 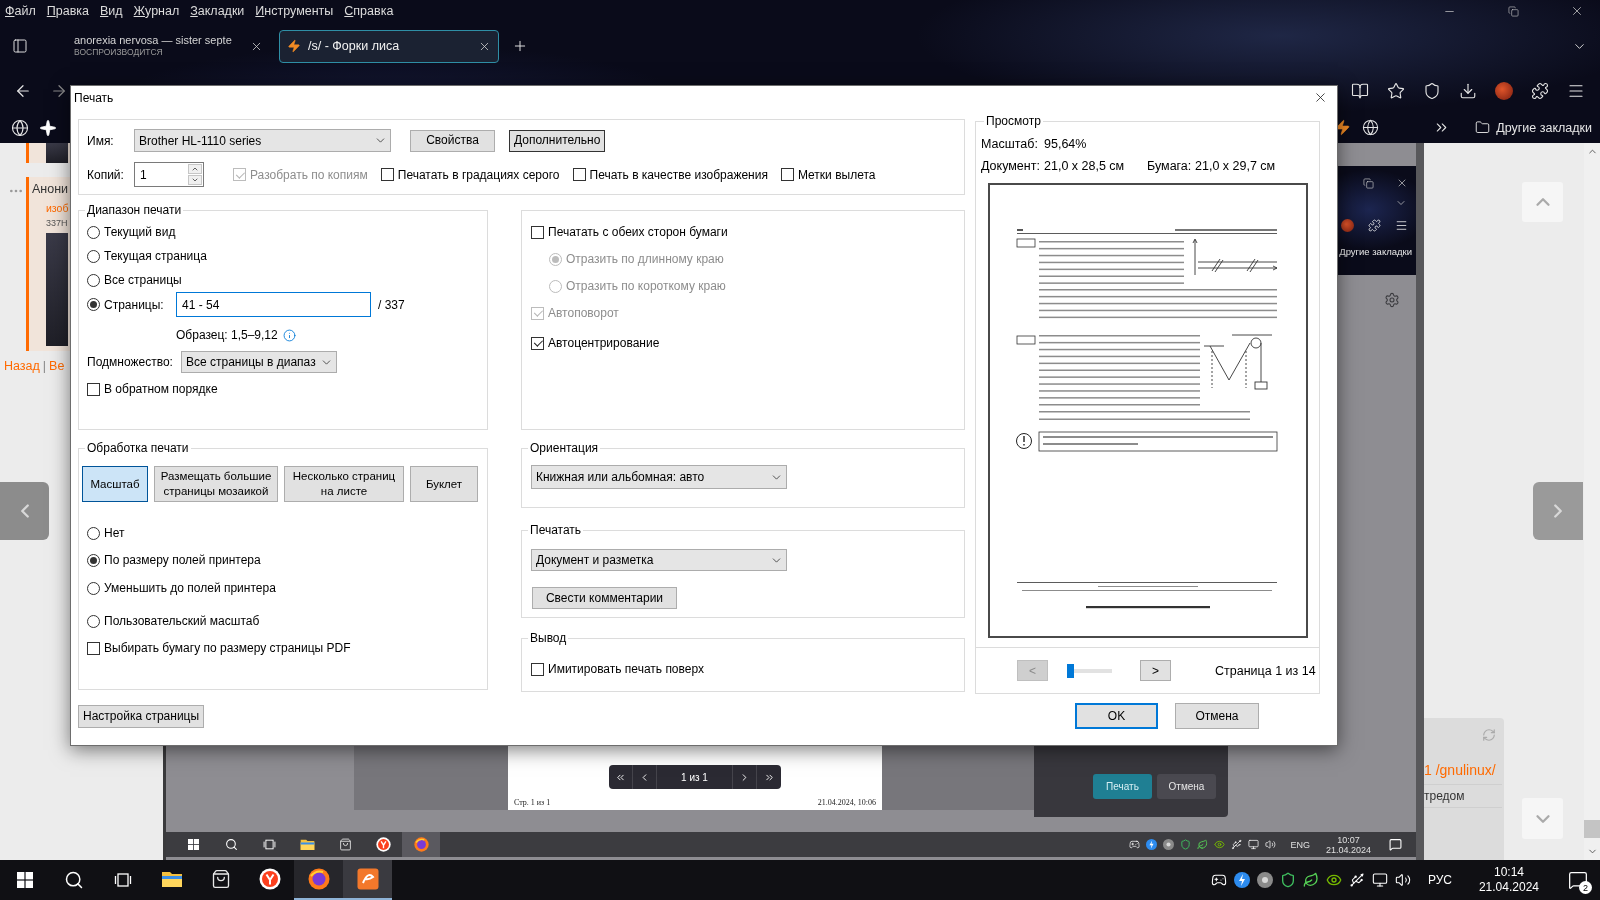 What do you see at coordinates (678, 174) in the screenshot?
I see `checkbox-label: Печать в качестве изображения` at bounding box center [678, 174].